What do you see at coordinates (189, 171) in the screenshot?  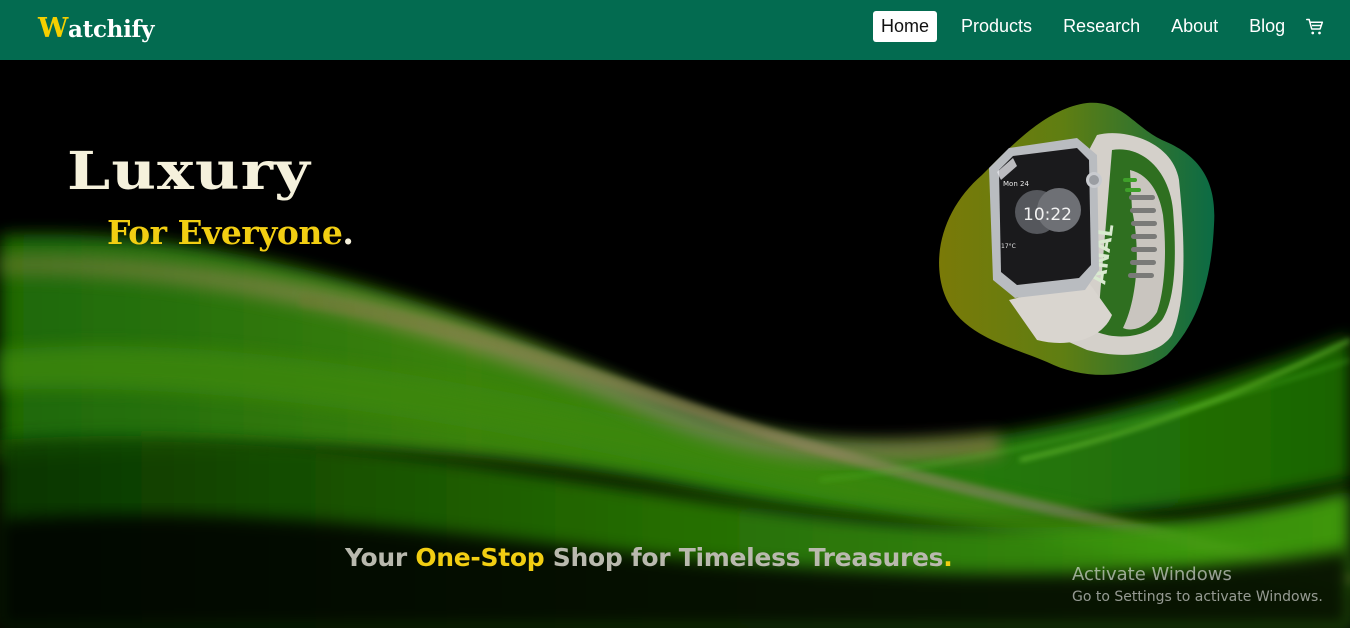 I see `hero-title: Luxury` at bounding box center [189, 171].